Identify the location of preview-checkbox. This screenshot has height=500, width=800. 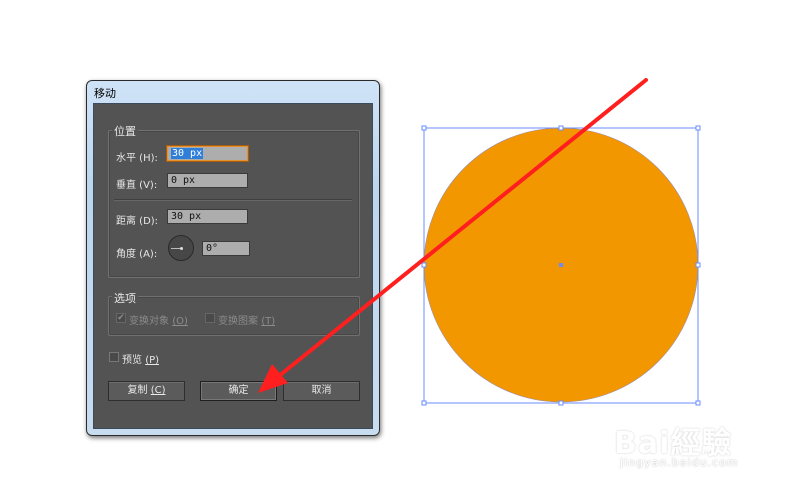
(114, 357).